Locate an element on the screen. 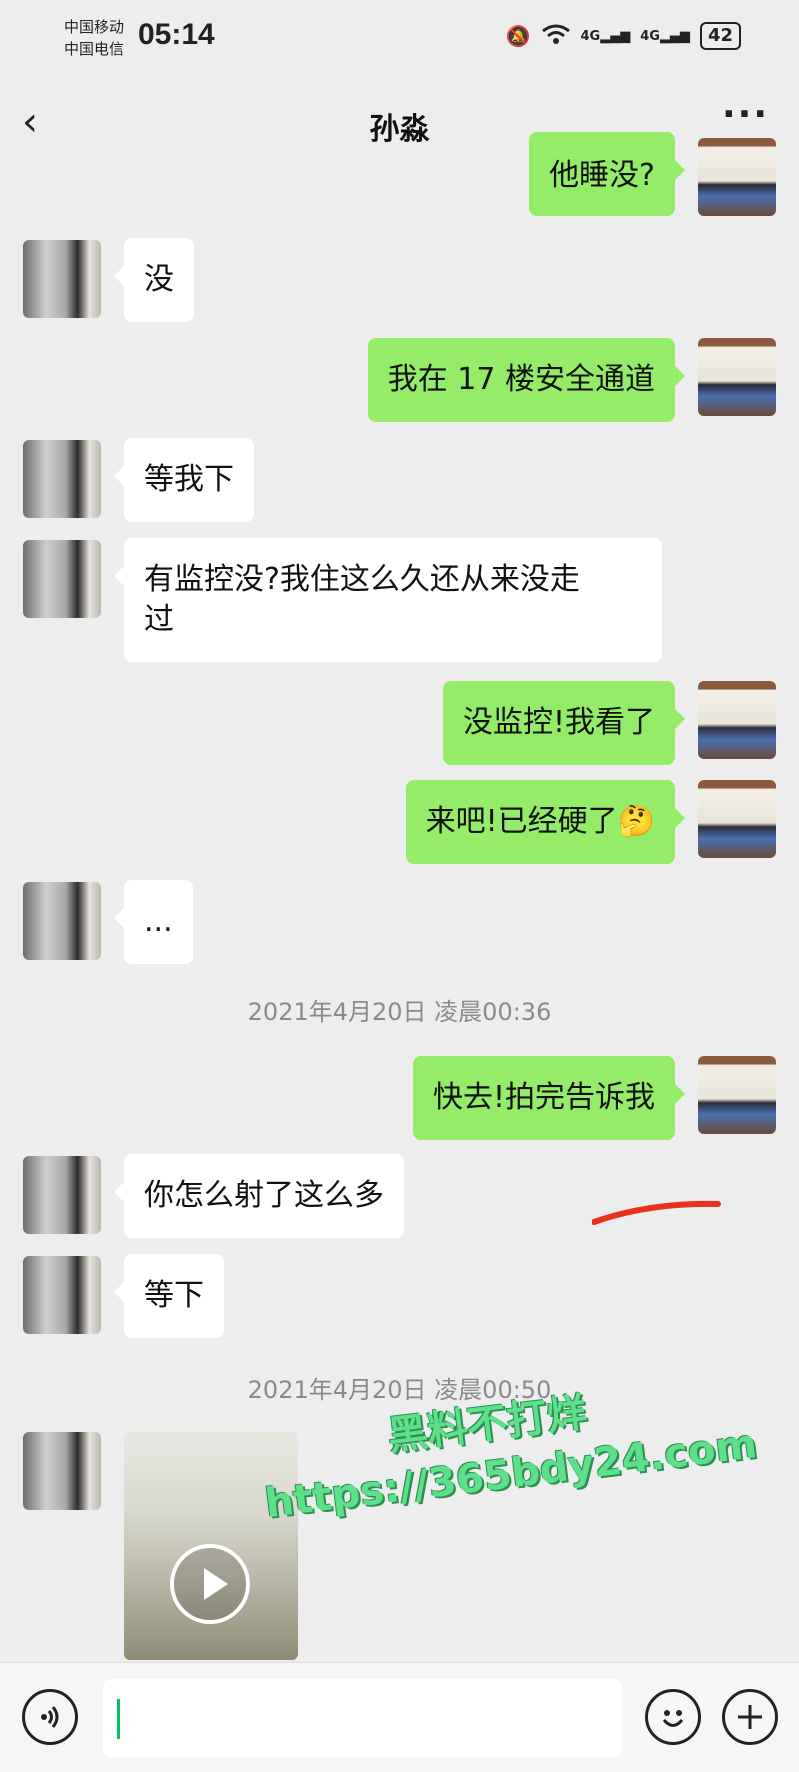 The image size is (799, 1772). battery-indicator: 42 is located at coordinates (720, 36).